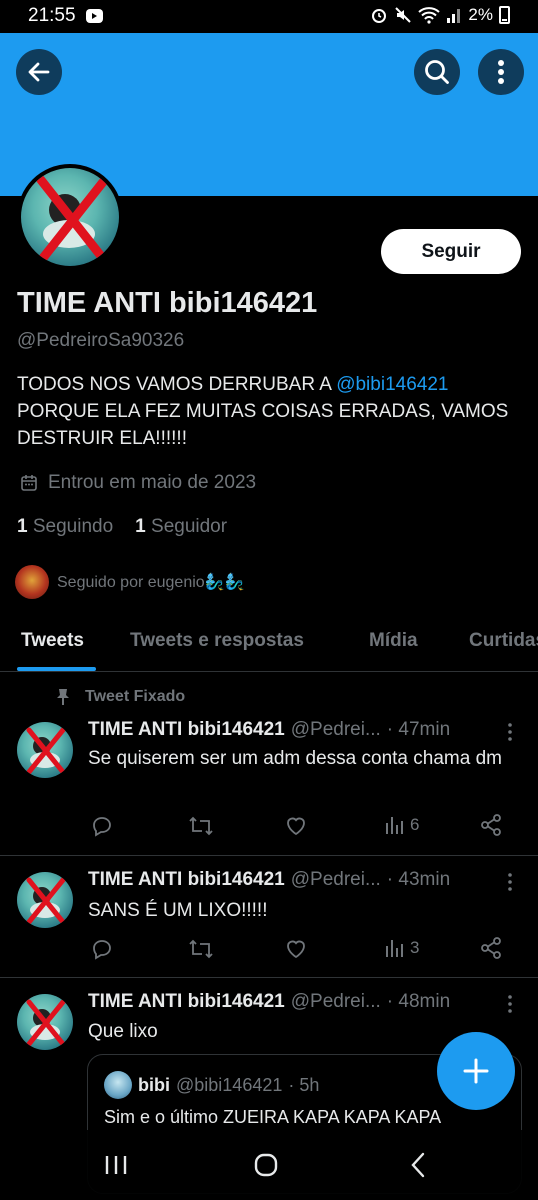 The width and height of the screenshot is (538, 1200). I want to click on recent-apps-button, so click(116, 1165).